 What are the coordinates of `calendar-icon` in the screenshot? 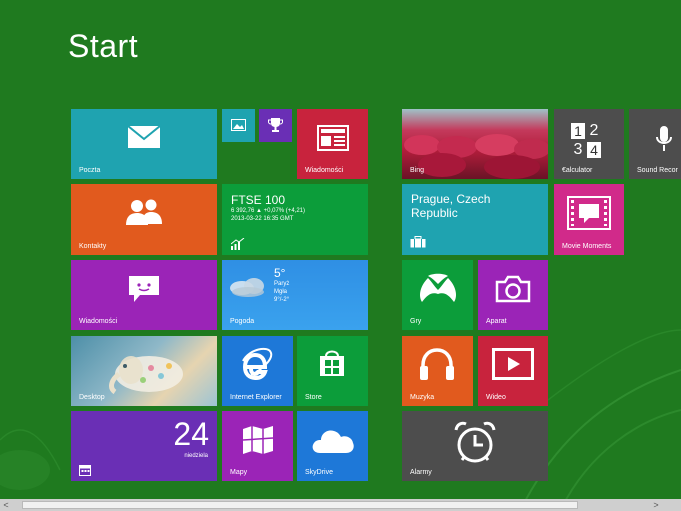 It's located at (85, 470).